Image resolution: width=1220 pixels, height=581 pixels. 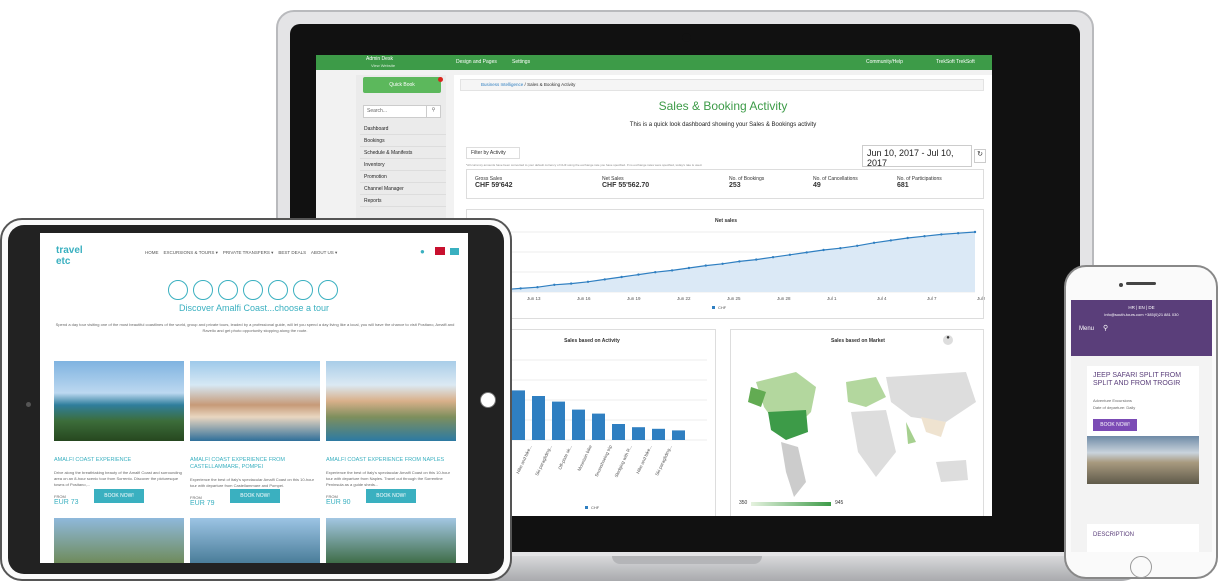 I want to click on description-heading: DESCRIPTION, so click(x=1114, y=535).